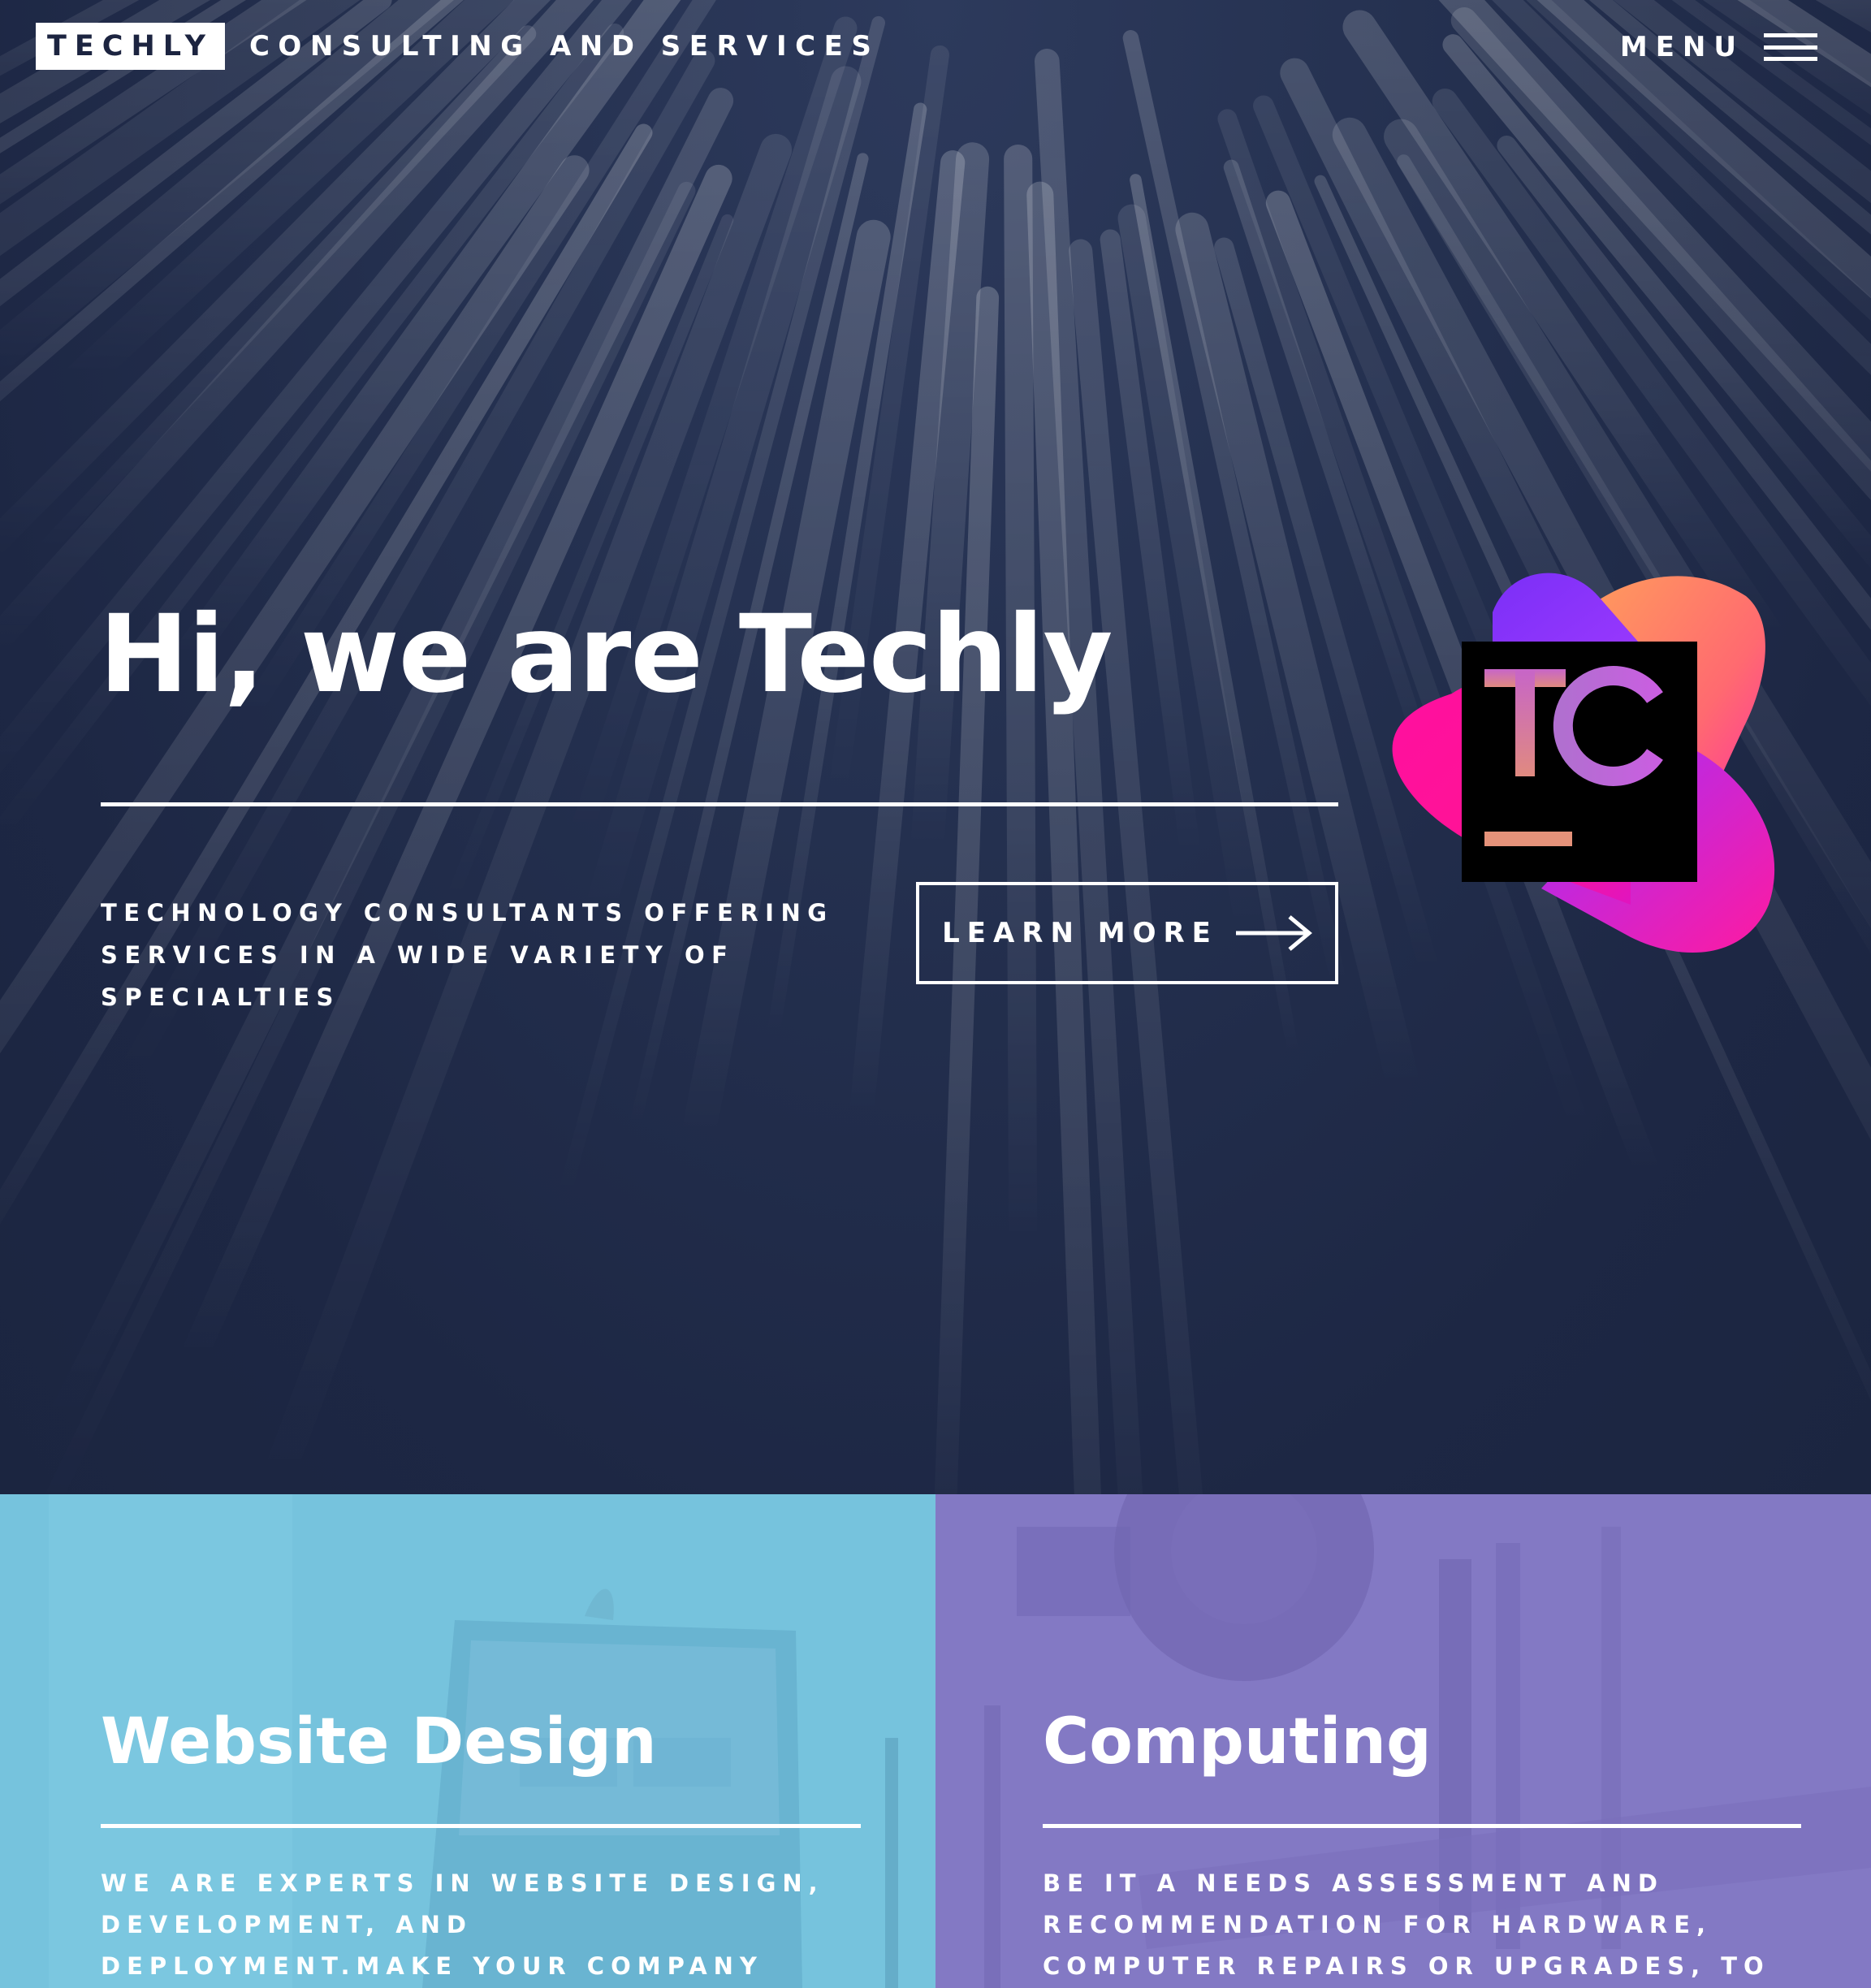 Image resolution: width=1871 pixels, height=1988 pixels. I want to click on hamburger-icon, so click(1790, 47).